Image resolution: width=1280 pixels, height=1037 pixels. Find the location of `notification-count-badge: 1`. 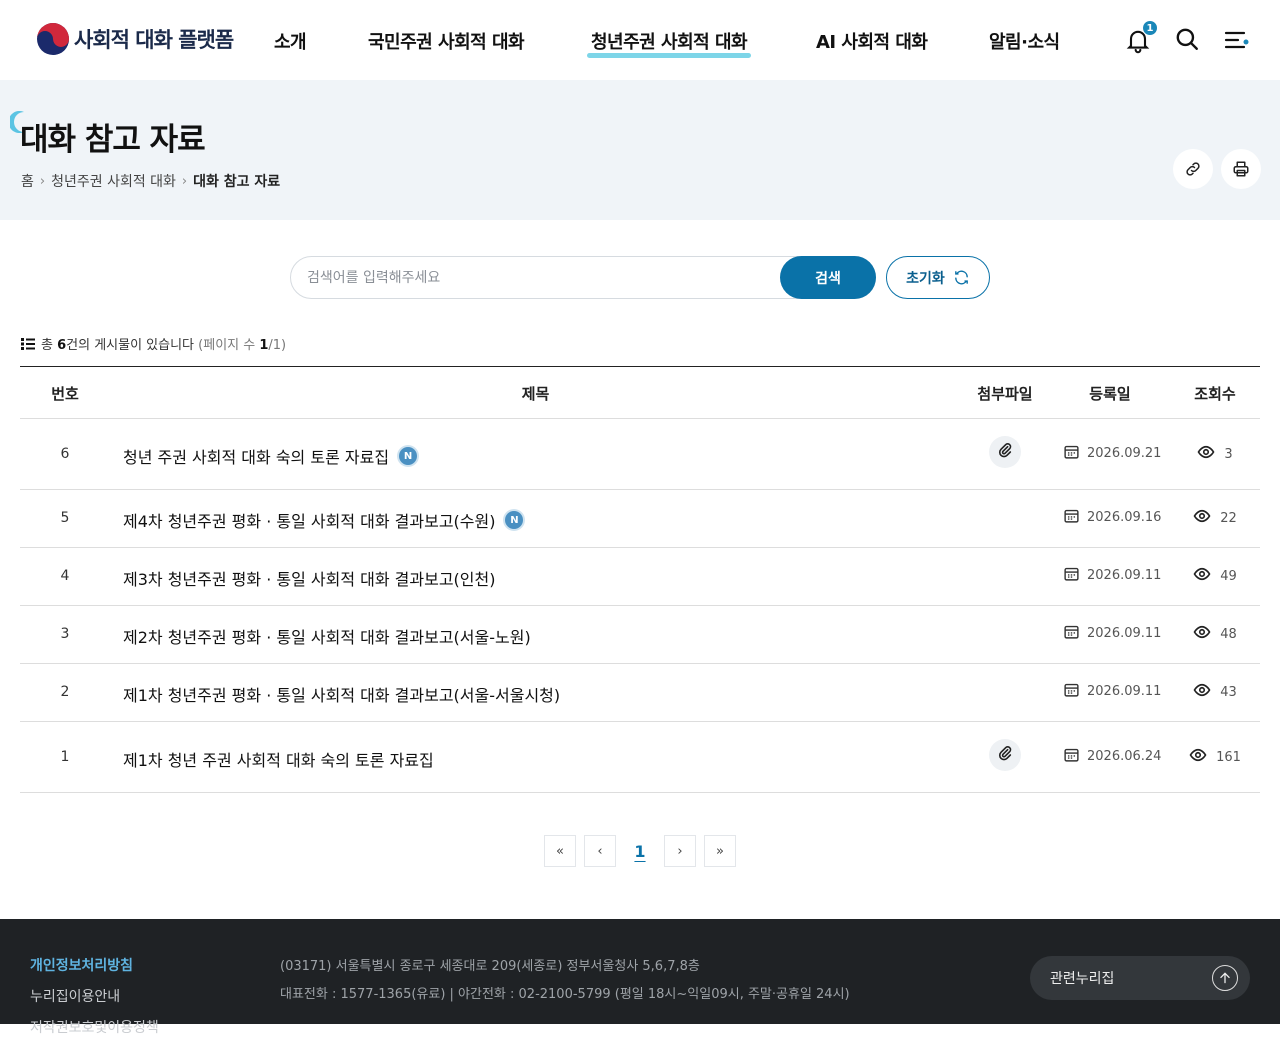

notification-count-badge: 1 is located at coordinates (1150, 28).